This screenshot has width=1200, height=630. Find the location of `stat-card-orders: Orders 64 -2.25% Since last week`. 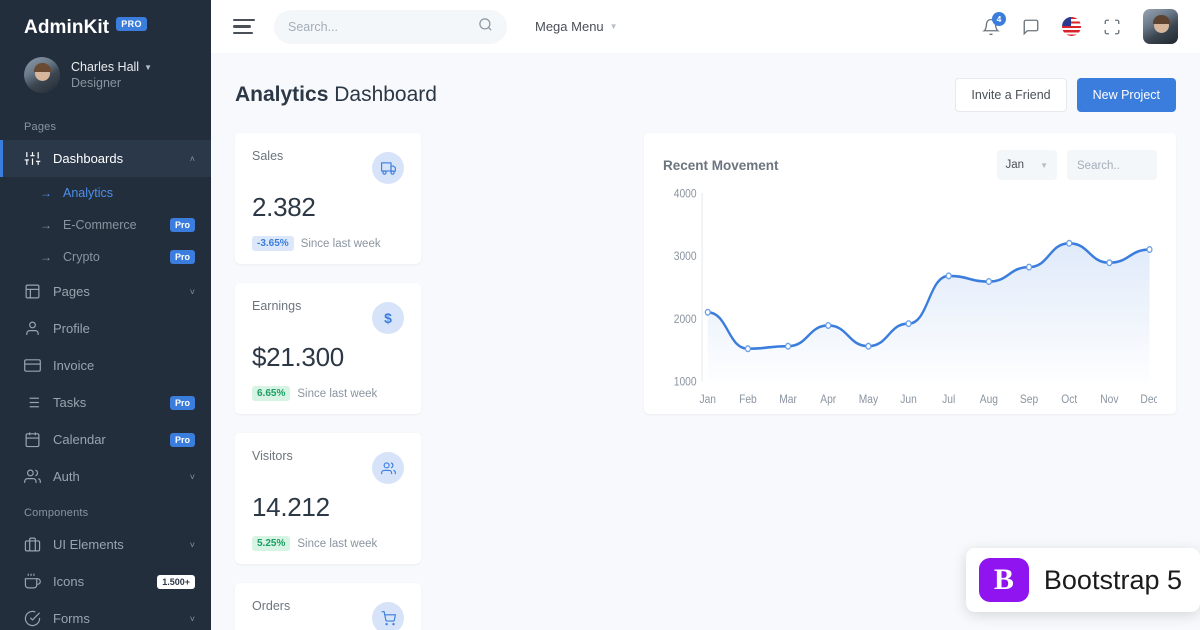

stat-card-orders: Orders 64 -2.25% Since last week is located at coordinates (328, 606).